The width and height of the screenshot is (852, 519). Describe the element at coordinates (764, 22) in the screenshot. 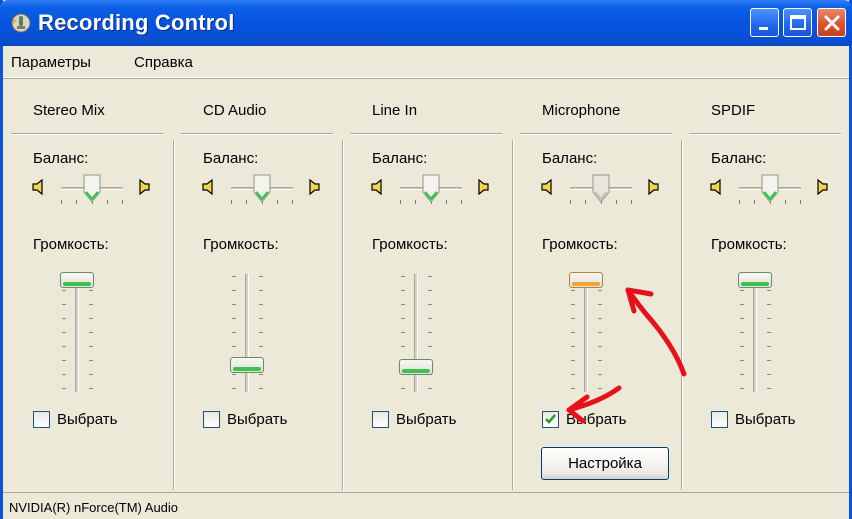

I see `minimize-button` at that location.